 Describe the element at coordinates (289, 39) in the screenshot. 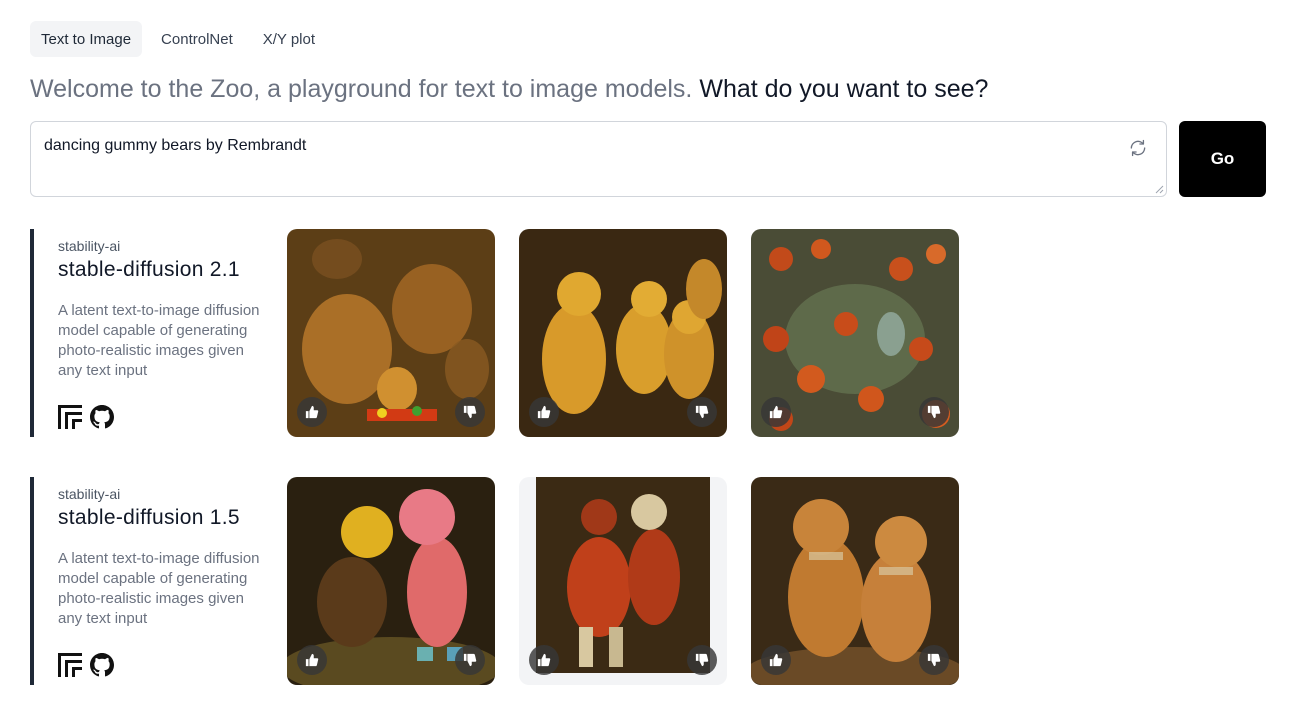

I see `tab-xy-plot: X/Y plot` at that location.